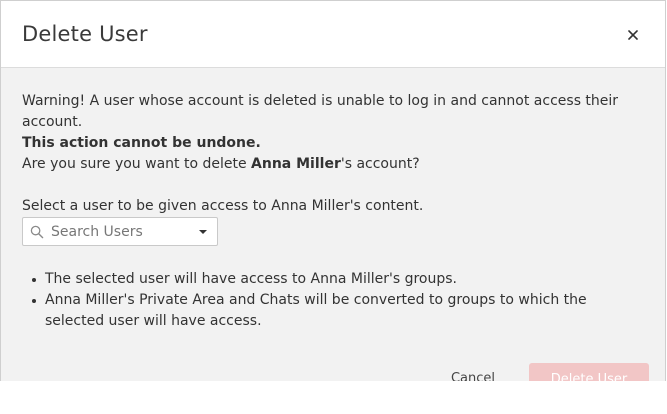  What do you see at coordinates (296, 164) in the screenshot?
I see `user-name: Anna Miller` at bounding box center [296, 164].